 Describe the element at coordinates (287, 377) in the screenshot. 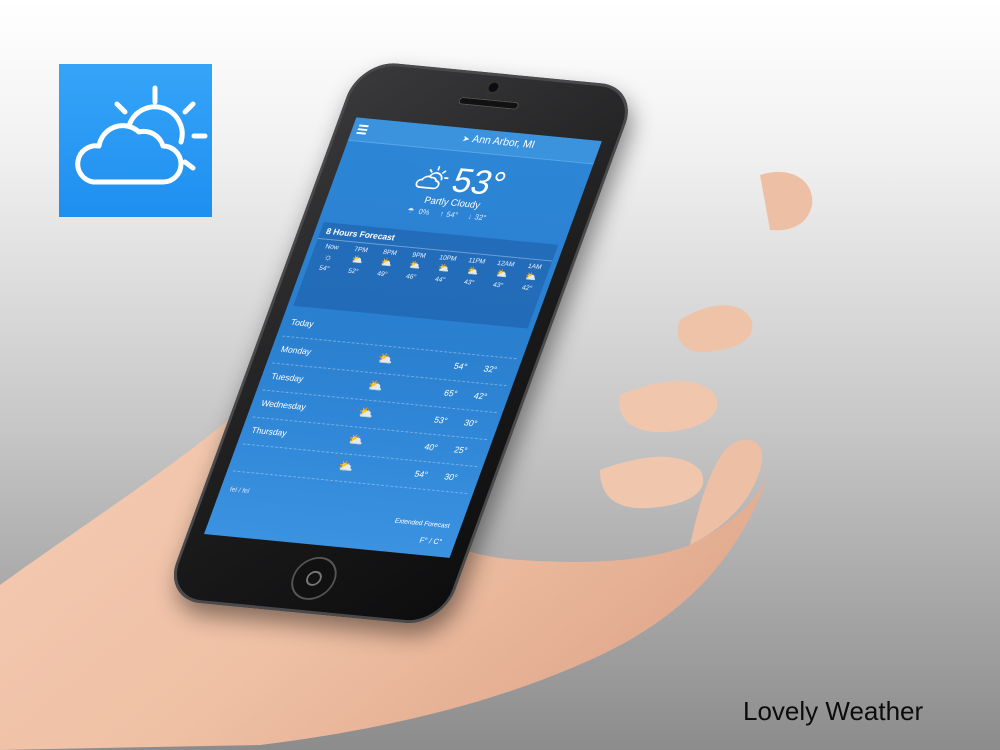

I see `day-name: Tuesday` at that location.